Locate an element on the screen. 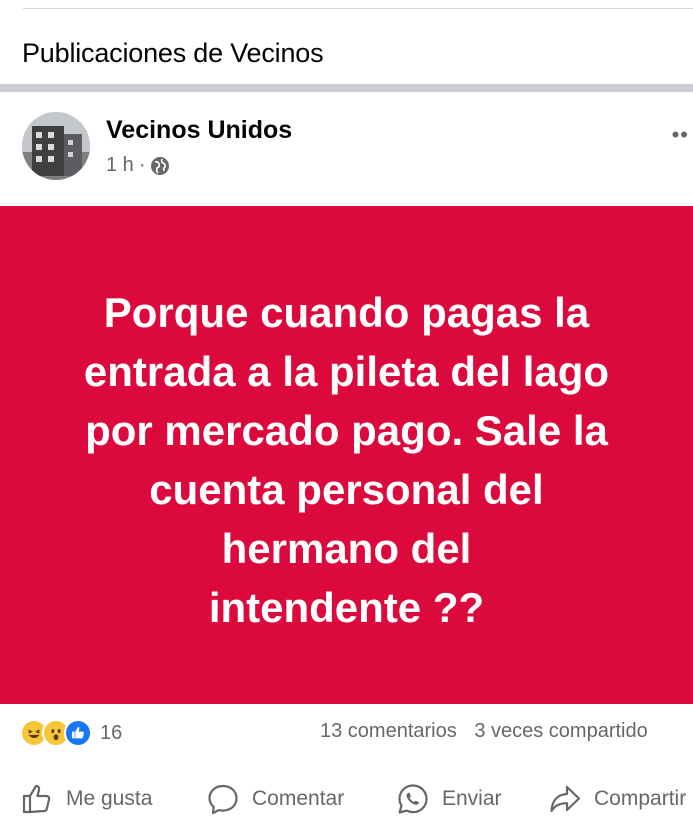 Image resolution: width=693 pixels, height=828 pixels. top-divider is located at coordinates (358, 8).